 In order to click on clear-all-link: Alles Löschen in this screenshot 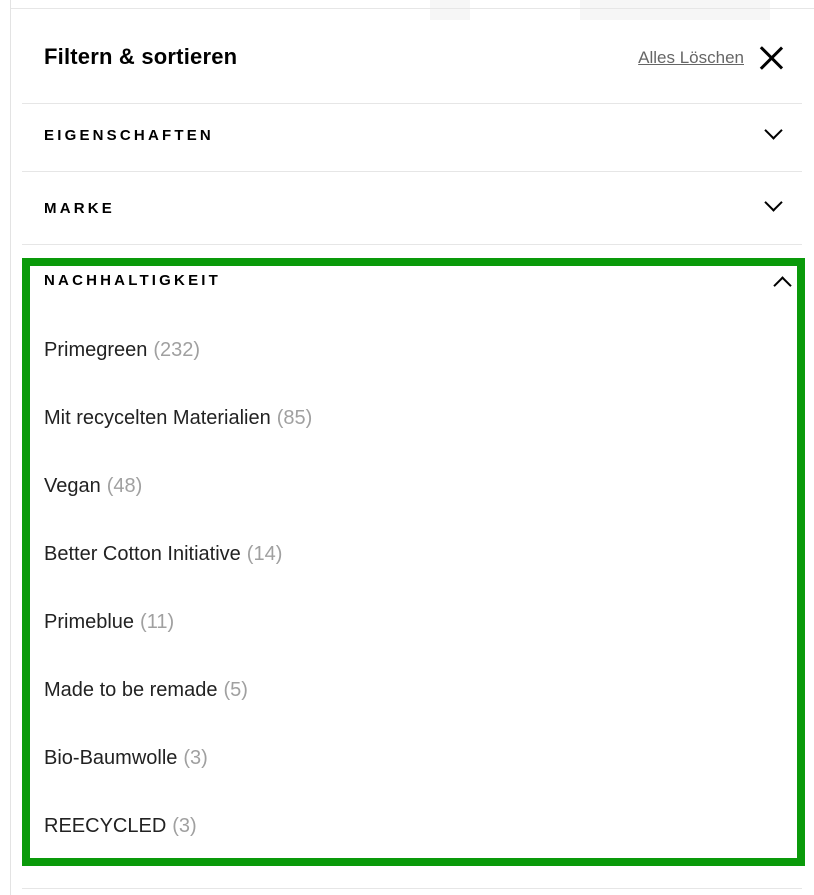, I will do `click(691, 58)`.